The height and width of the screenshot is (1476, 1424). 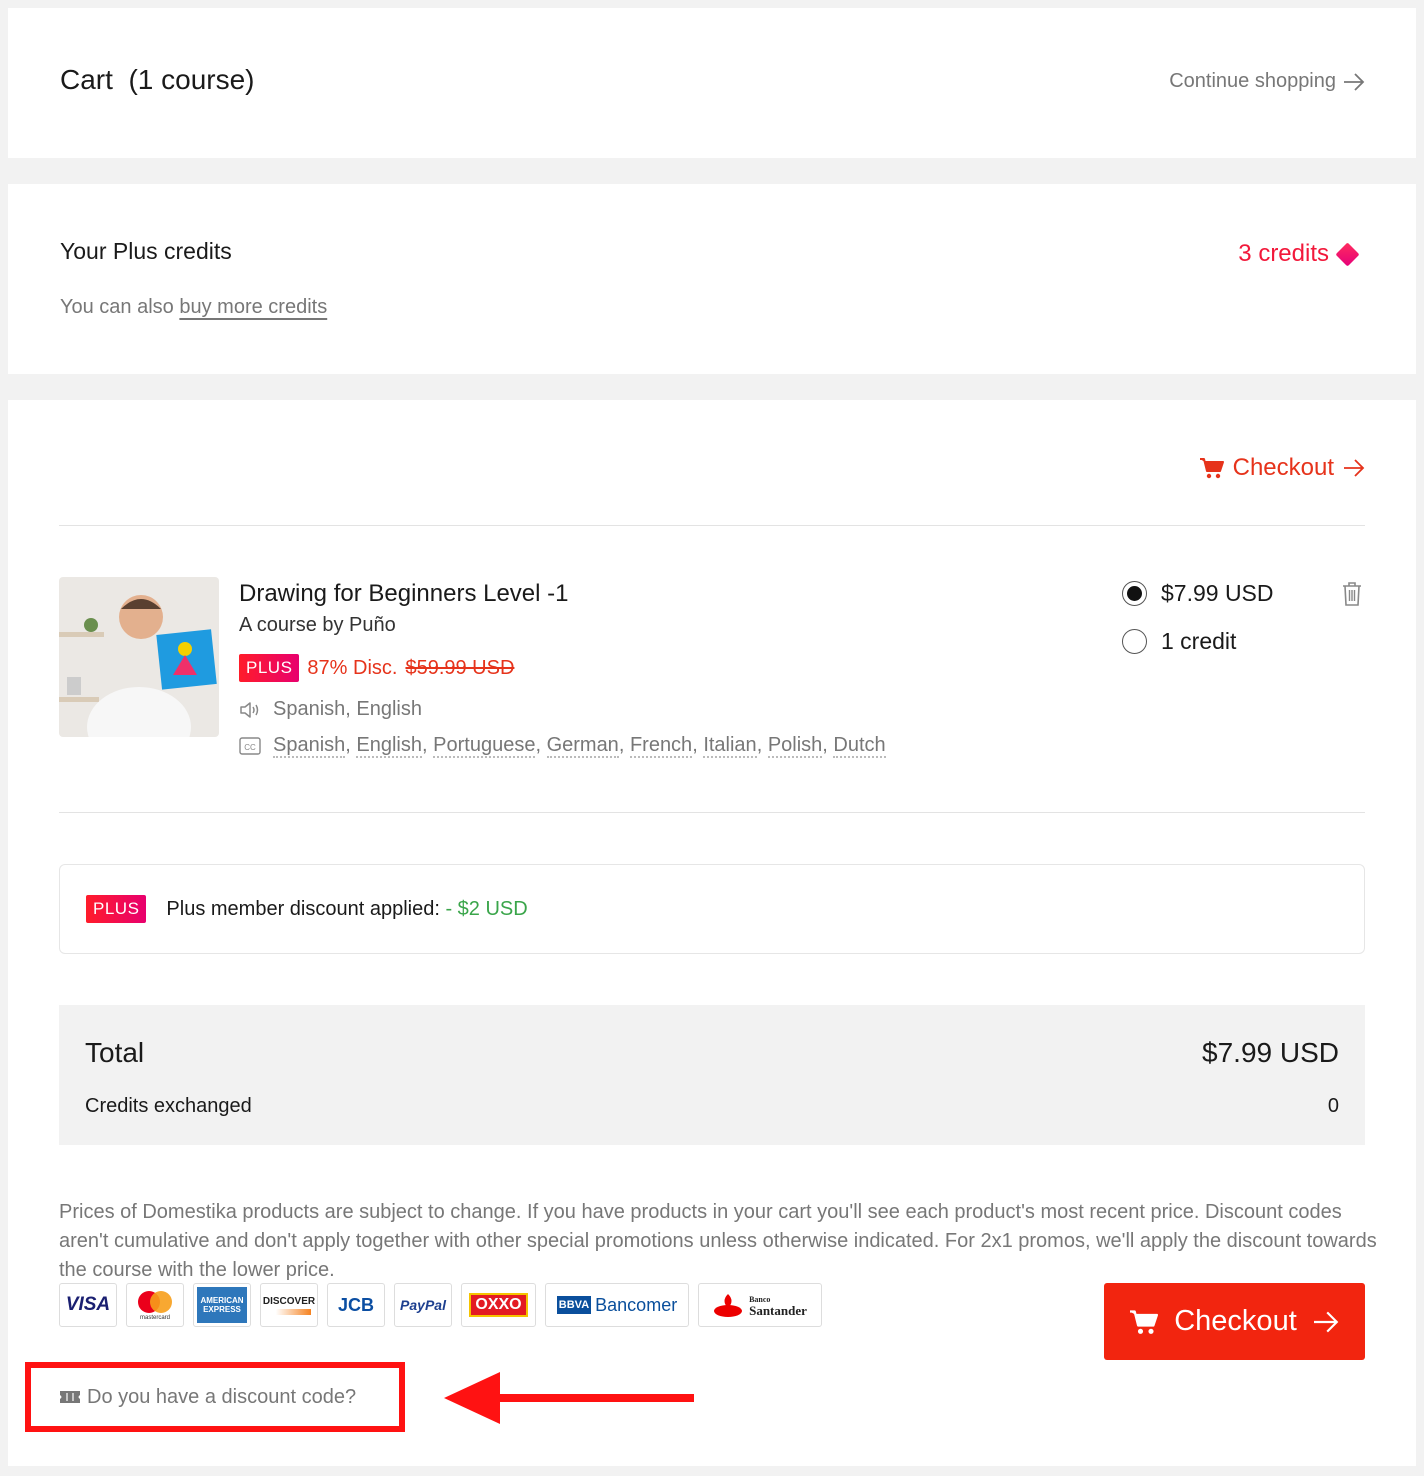 I want to click on cart-header-card: Cart (1 course) Continue shopping, so click(x=712, y=83).